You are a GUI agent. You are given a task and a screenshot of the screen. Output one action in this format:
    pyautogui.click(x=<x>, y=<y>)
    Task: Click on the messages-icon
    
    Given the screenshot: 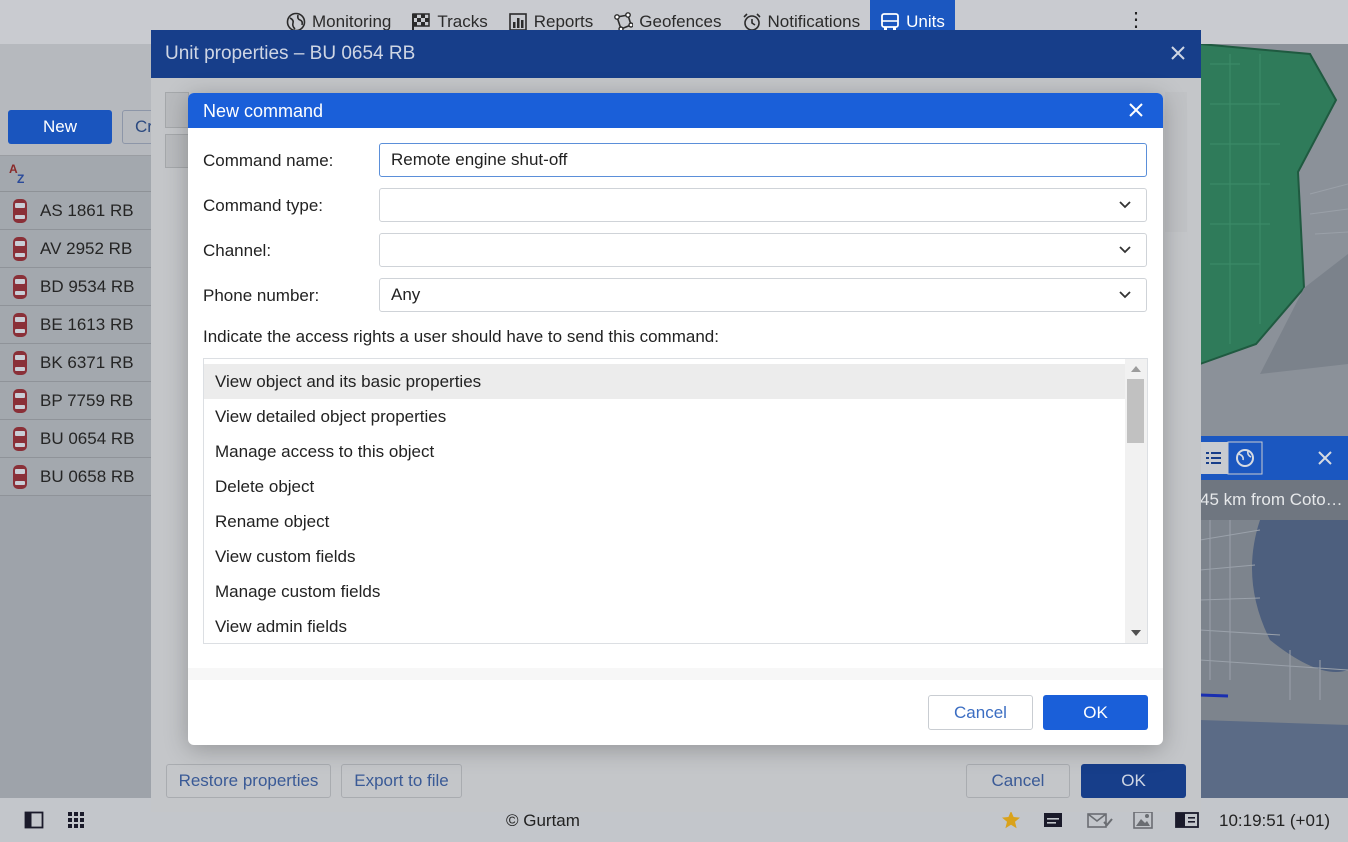 What is the action you would take?
    pyautogui.click(x=1053, y=820)
    